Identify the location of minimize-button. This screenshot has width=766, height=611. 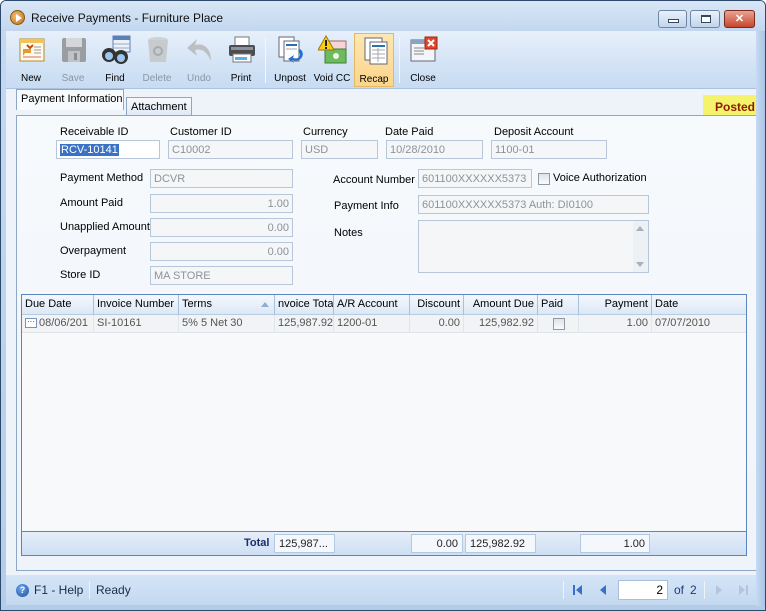
(672, 19).